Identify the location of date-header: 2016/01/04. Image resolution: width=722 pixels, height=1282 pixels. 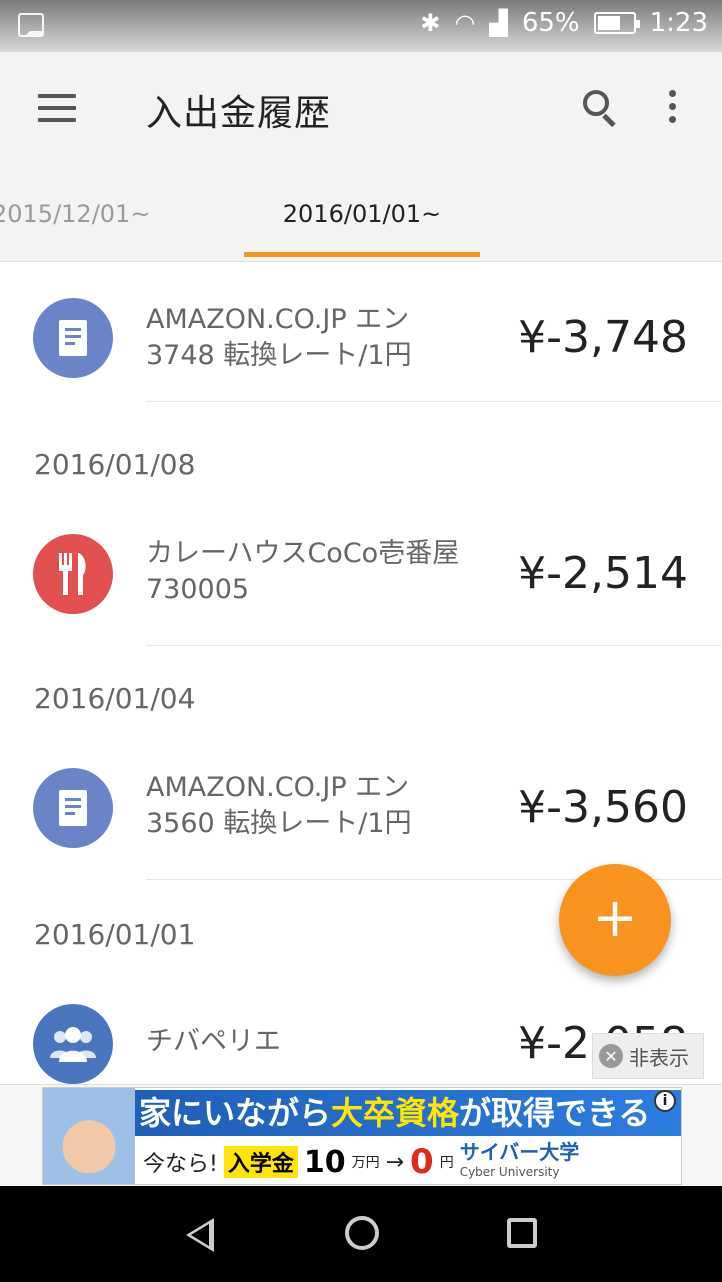
(115, 698).